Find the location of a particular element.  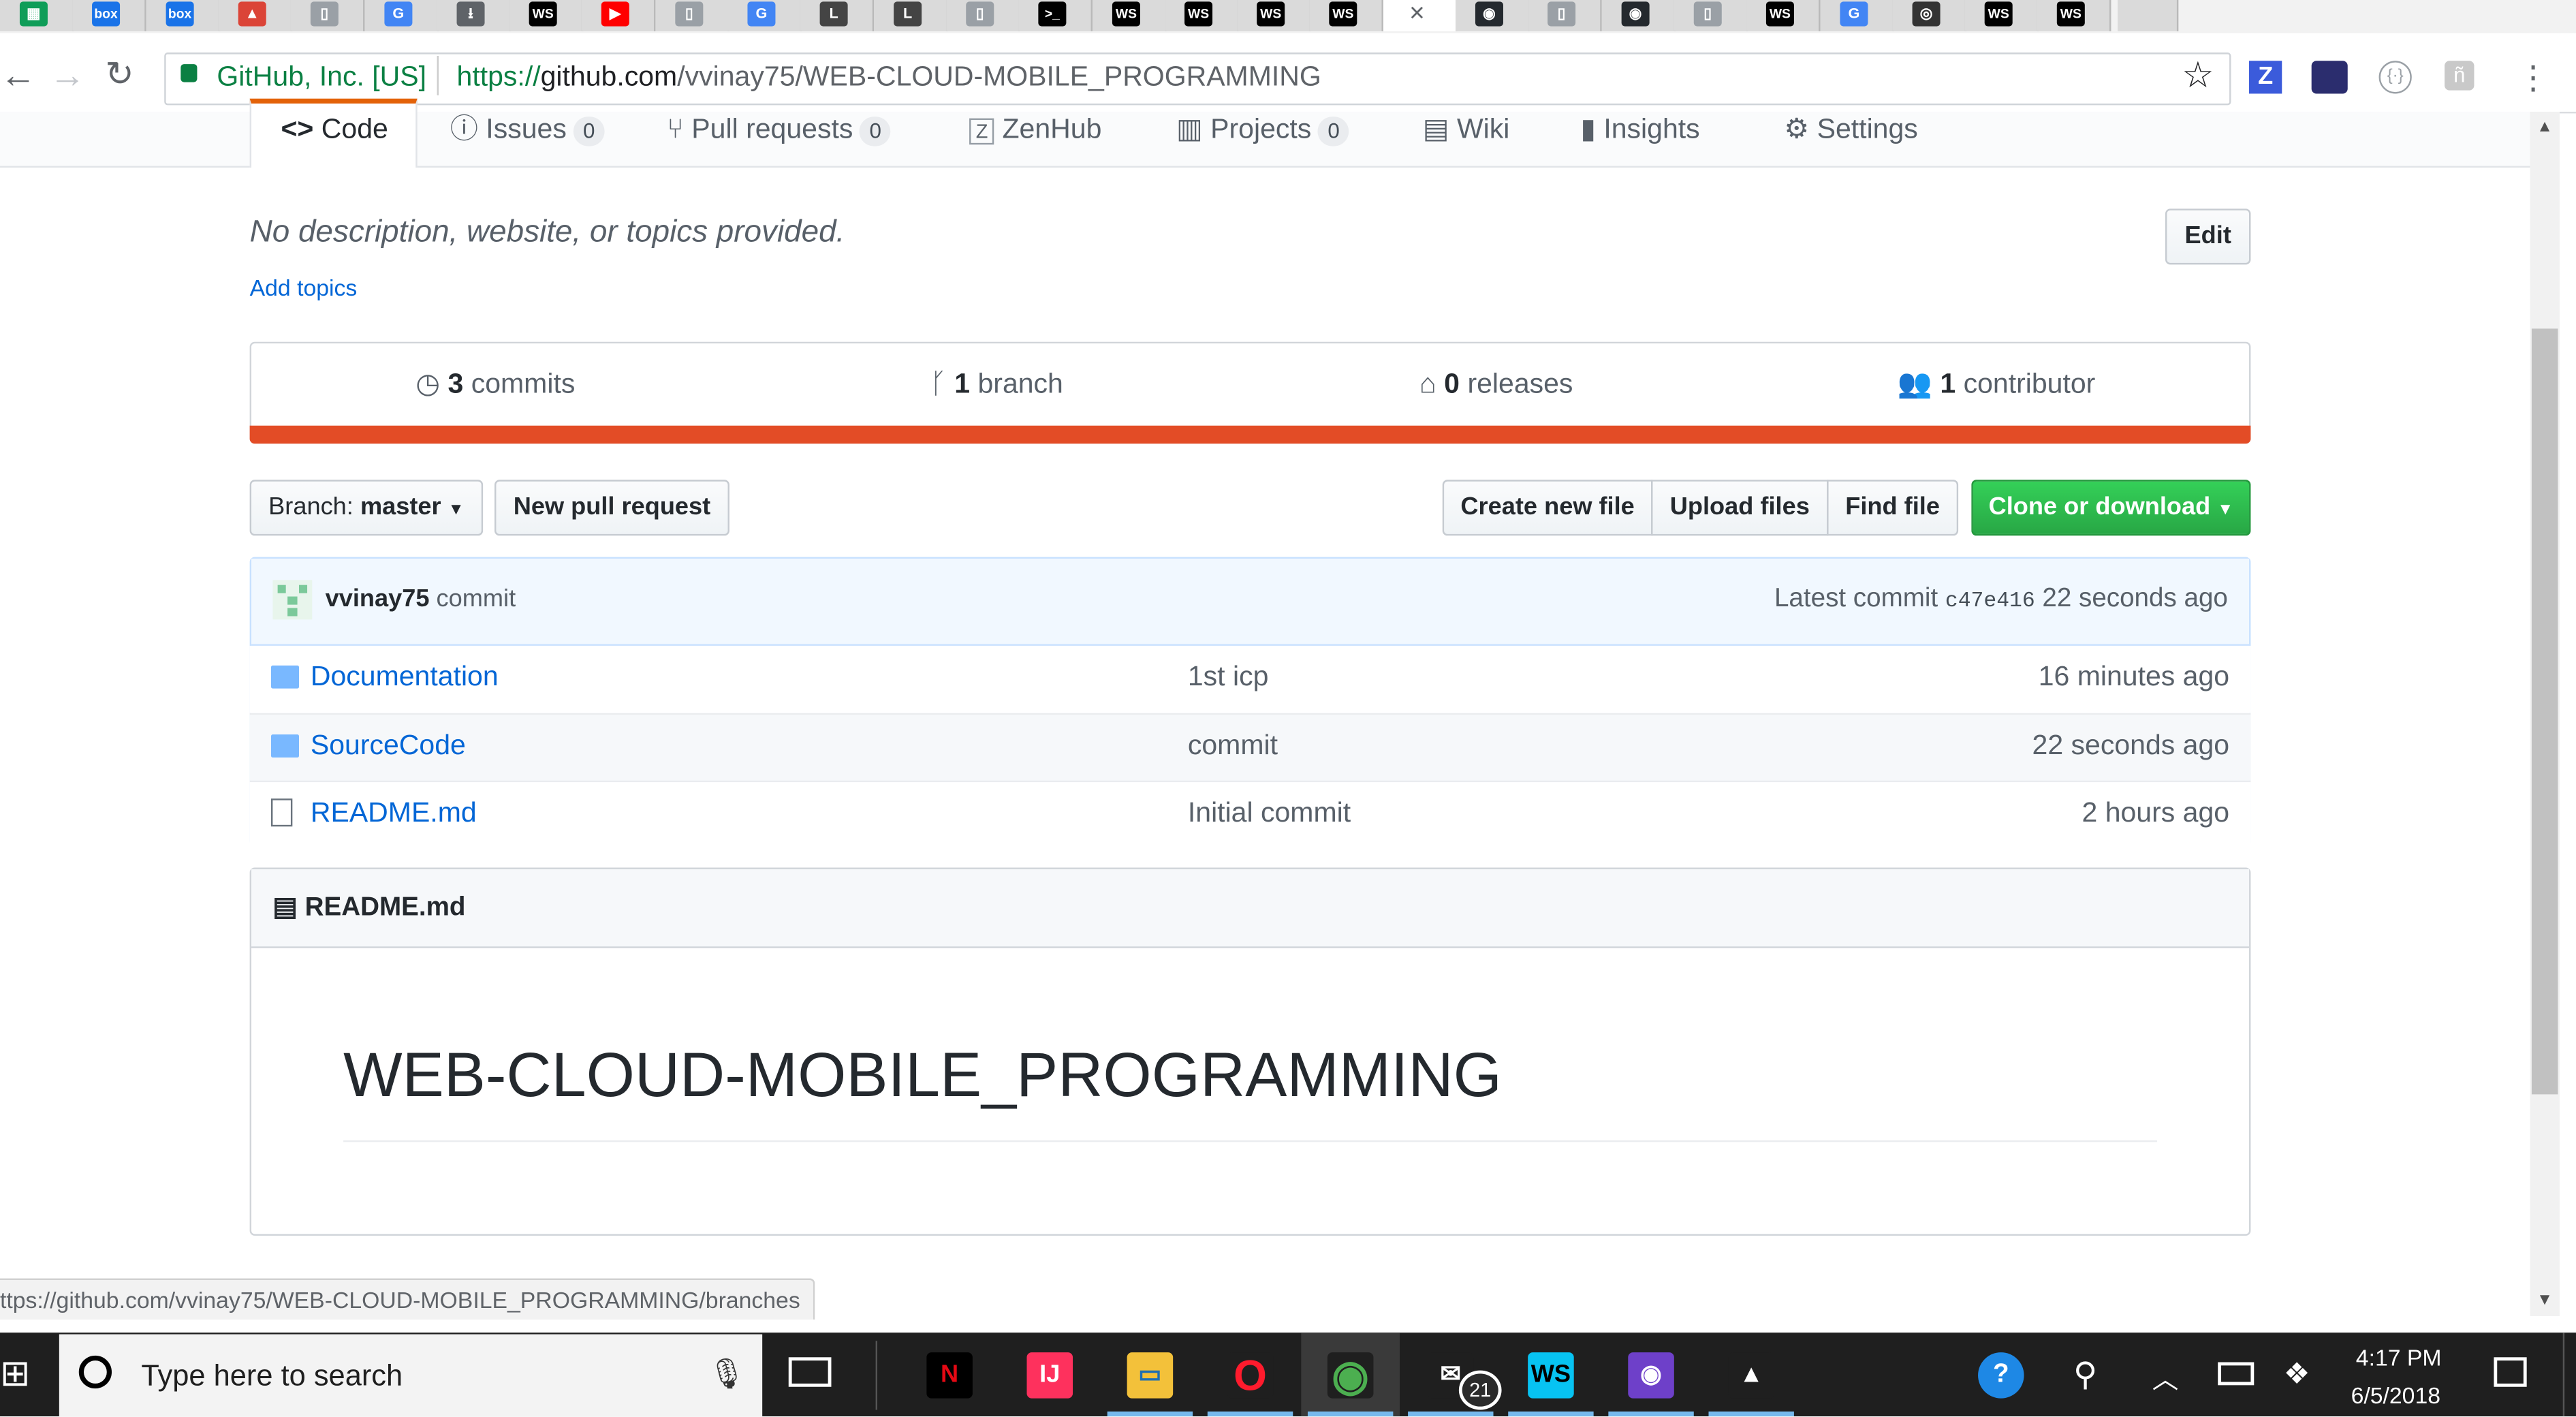

scroll-down-icon: ▼ is located at coordinates (2544, 1301).